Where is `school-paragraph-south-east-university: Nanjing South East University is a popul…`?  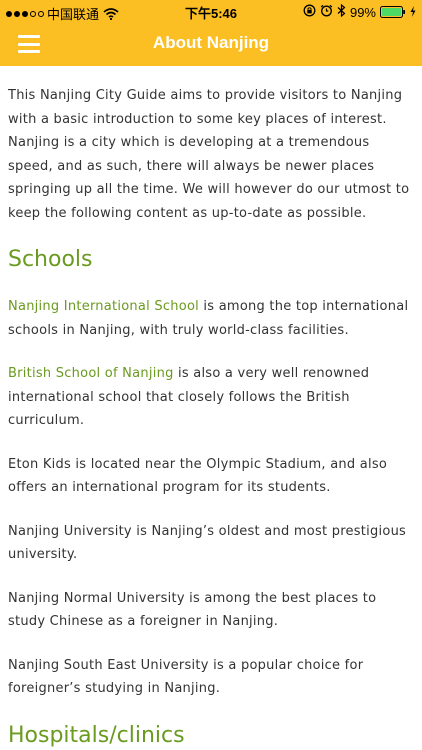 school-paragraph-south-east-university: Nanjing South East University is a popul… is located at coordinates (186, 677).